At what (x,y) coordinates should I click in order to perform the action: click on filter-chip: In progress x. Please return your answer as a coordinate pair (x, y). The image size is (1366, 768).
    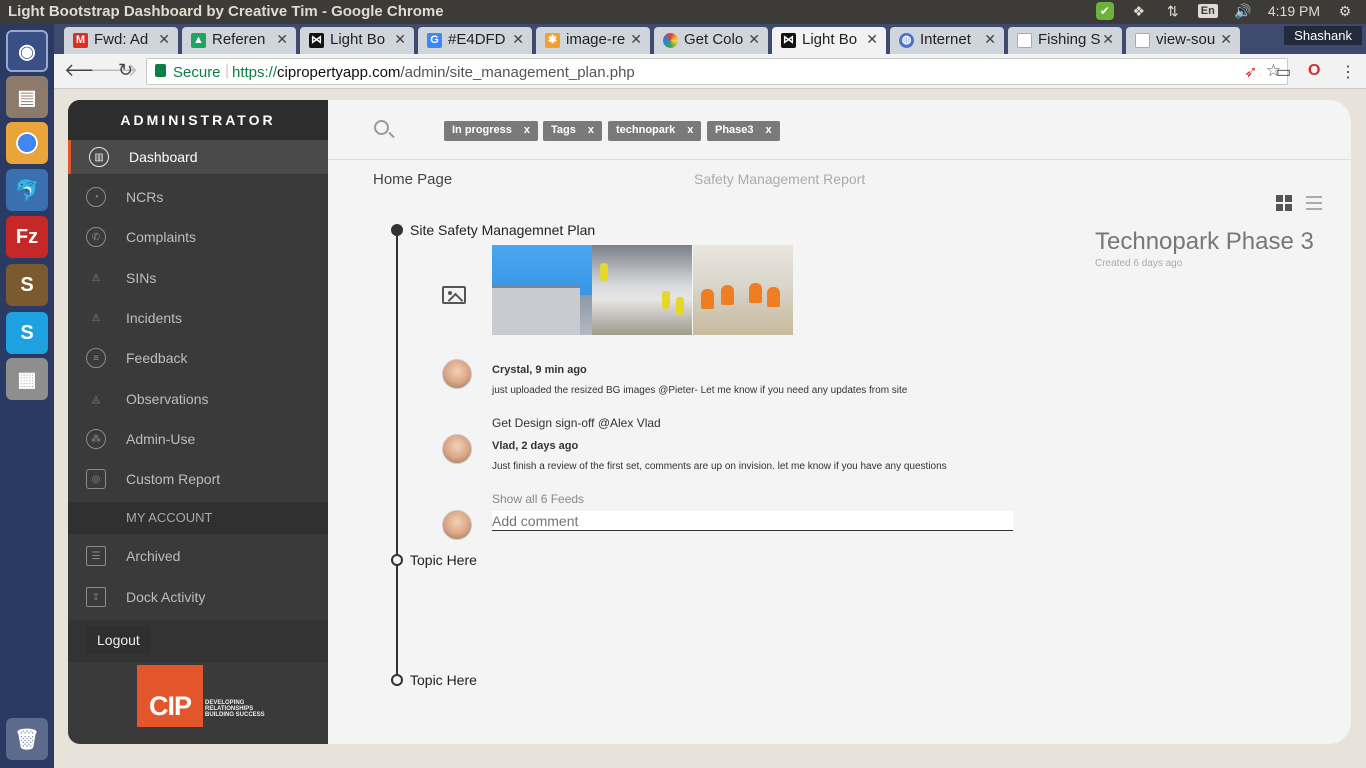
    Looking at the image, I should click on (491, 131).